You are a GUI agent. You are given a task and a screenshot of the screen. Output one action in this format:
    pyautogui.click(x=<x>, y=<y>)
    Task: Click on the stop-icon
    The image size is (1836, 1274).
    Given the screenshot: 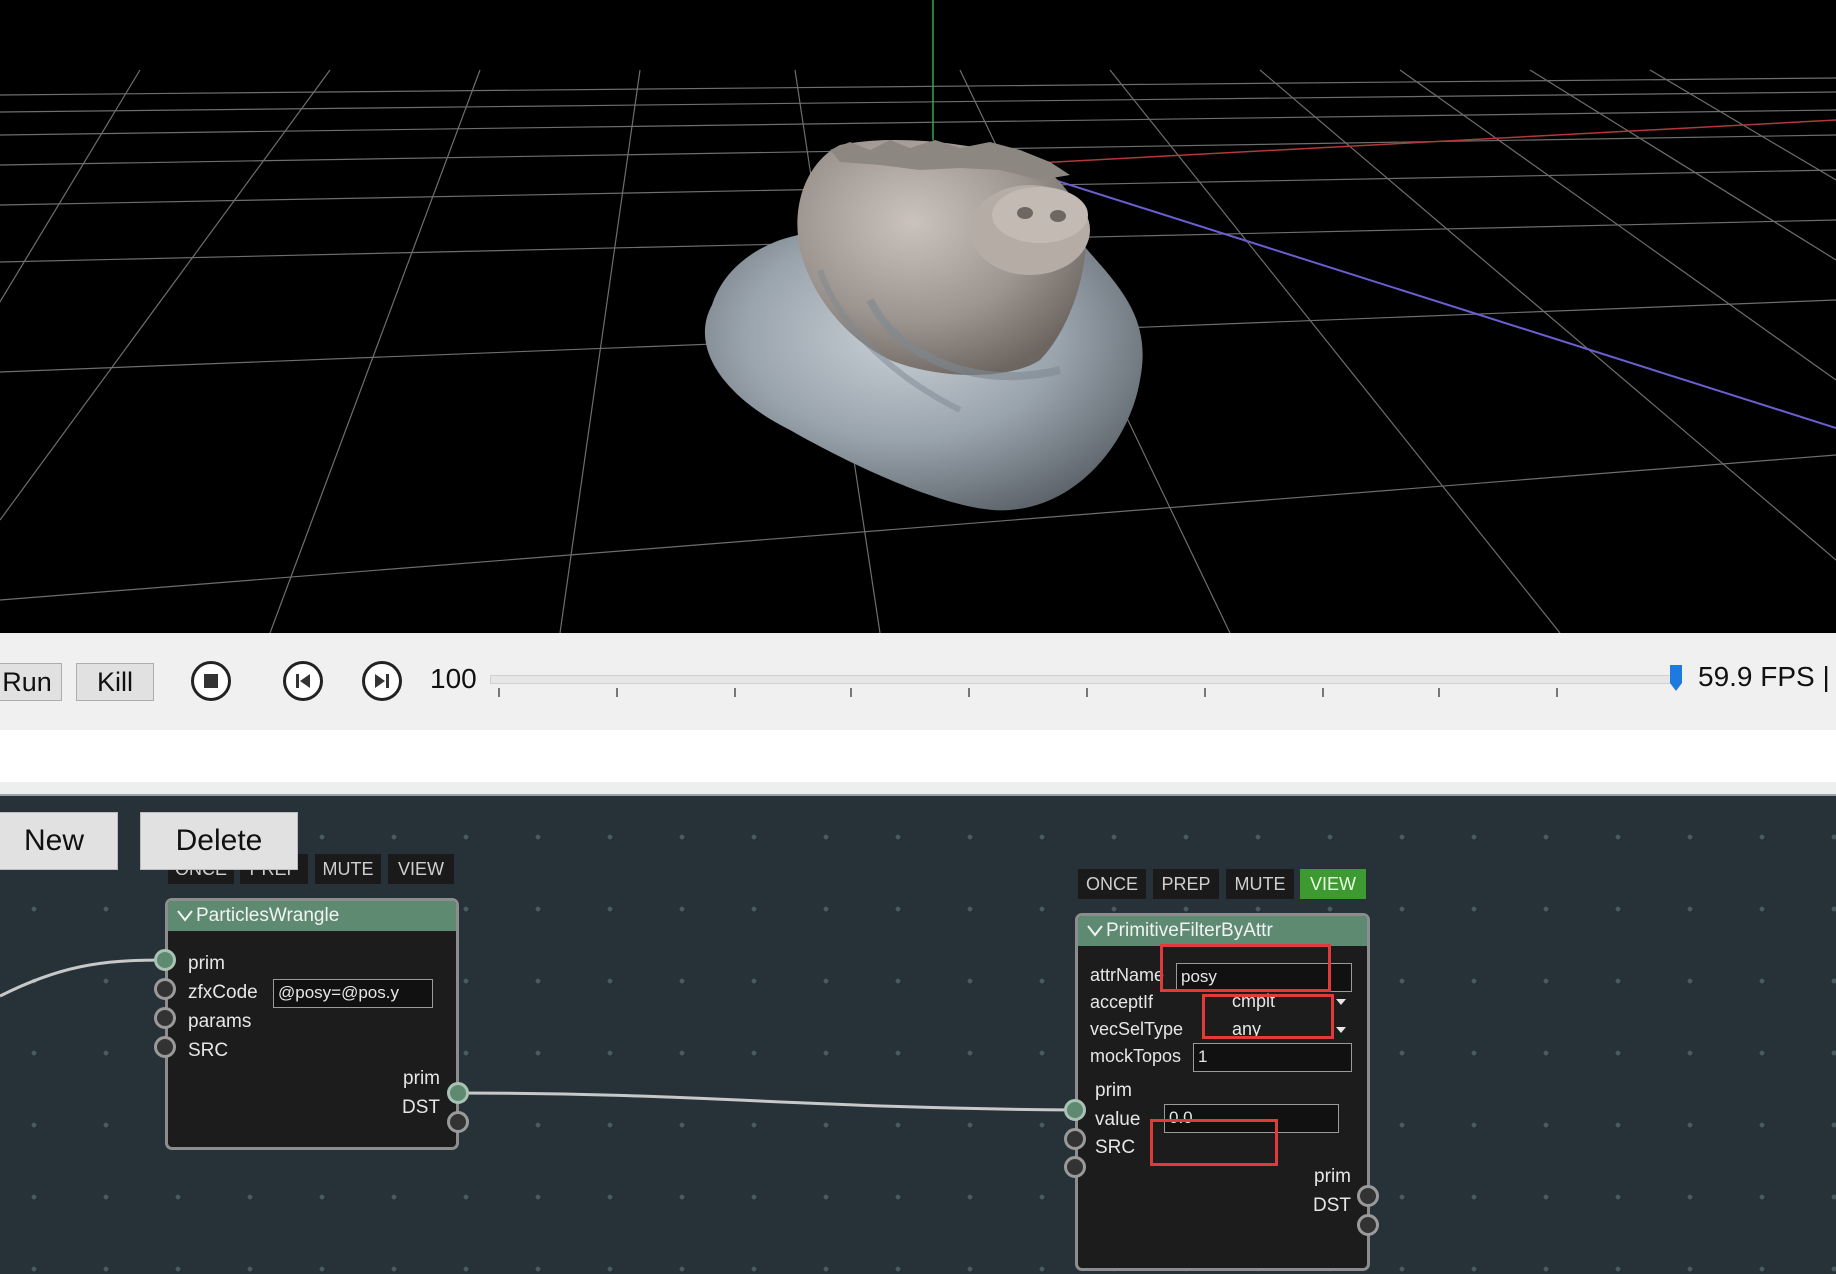 What is the action you would take?
    pyautogui.click(x=211, y=681)
    